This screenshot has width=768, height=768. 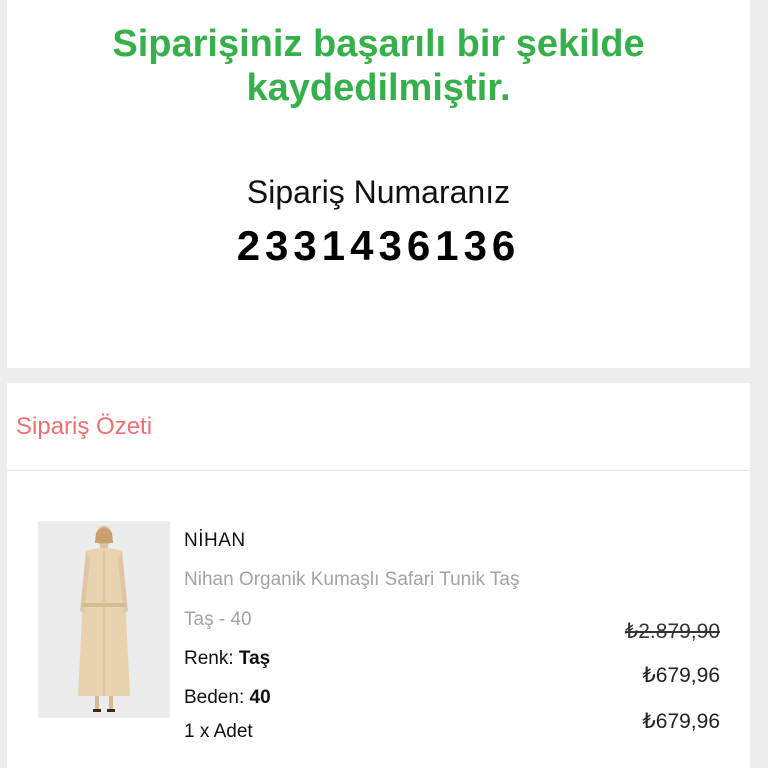 I want to click on model-photo-icon, so click(x=104, y=619).